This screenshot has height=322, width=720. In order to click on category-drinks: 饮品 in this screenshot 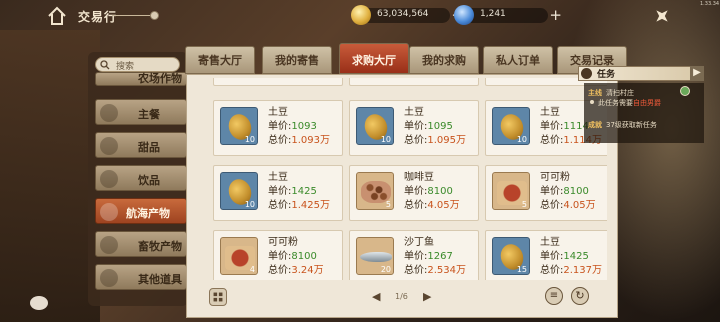, I will do `click(141, 178)`.